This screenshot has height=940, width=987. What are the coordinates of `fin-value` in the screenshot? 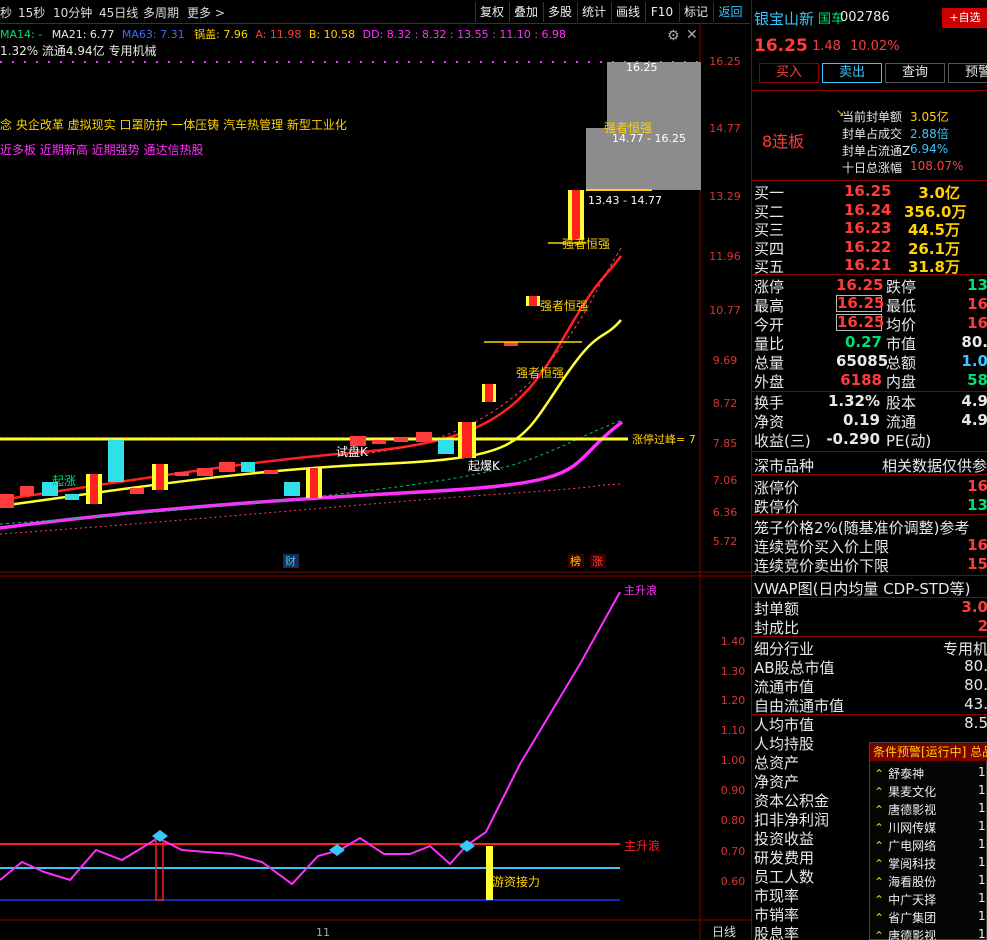 It's located at (972, 439).